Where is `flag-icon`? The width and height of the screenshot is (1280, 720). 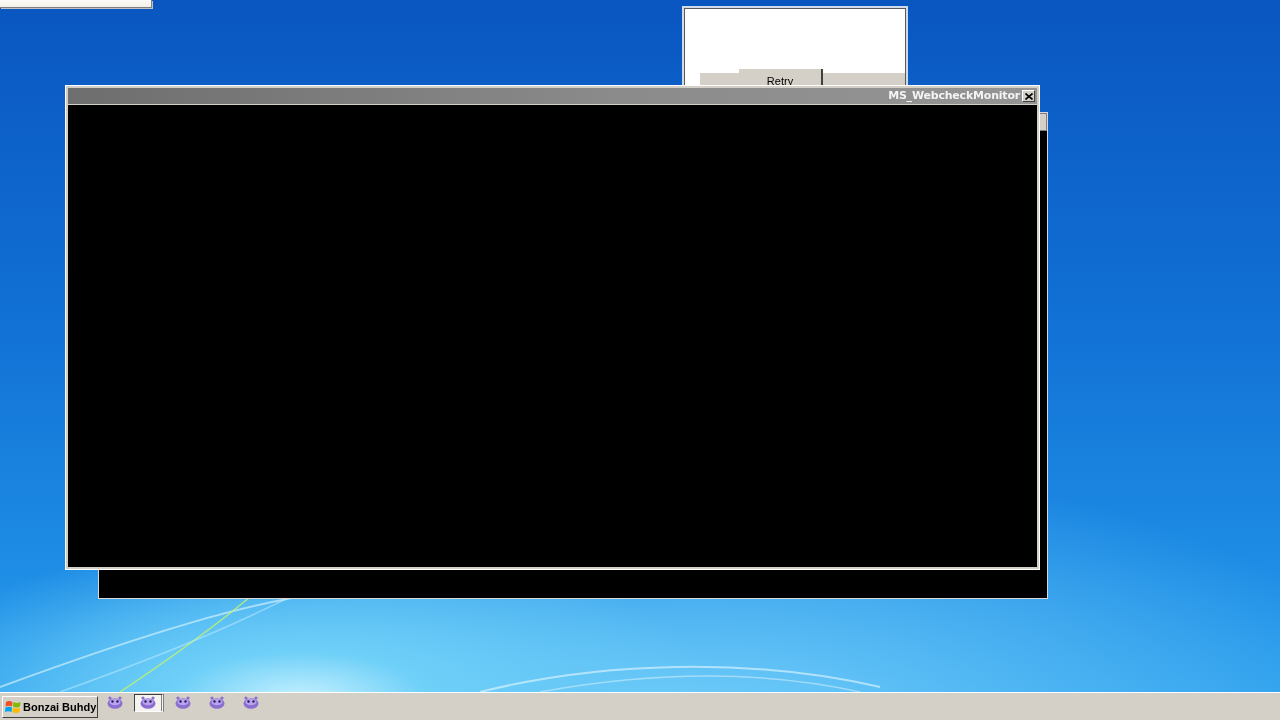 flag-icon is located at coordinates (13, 706).